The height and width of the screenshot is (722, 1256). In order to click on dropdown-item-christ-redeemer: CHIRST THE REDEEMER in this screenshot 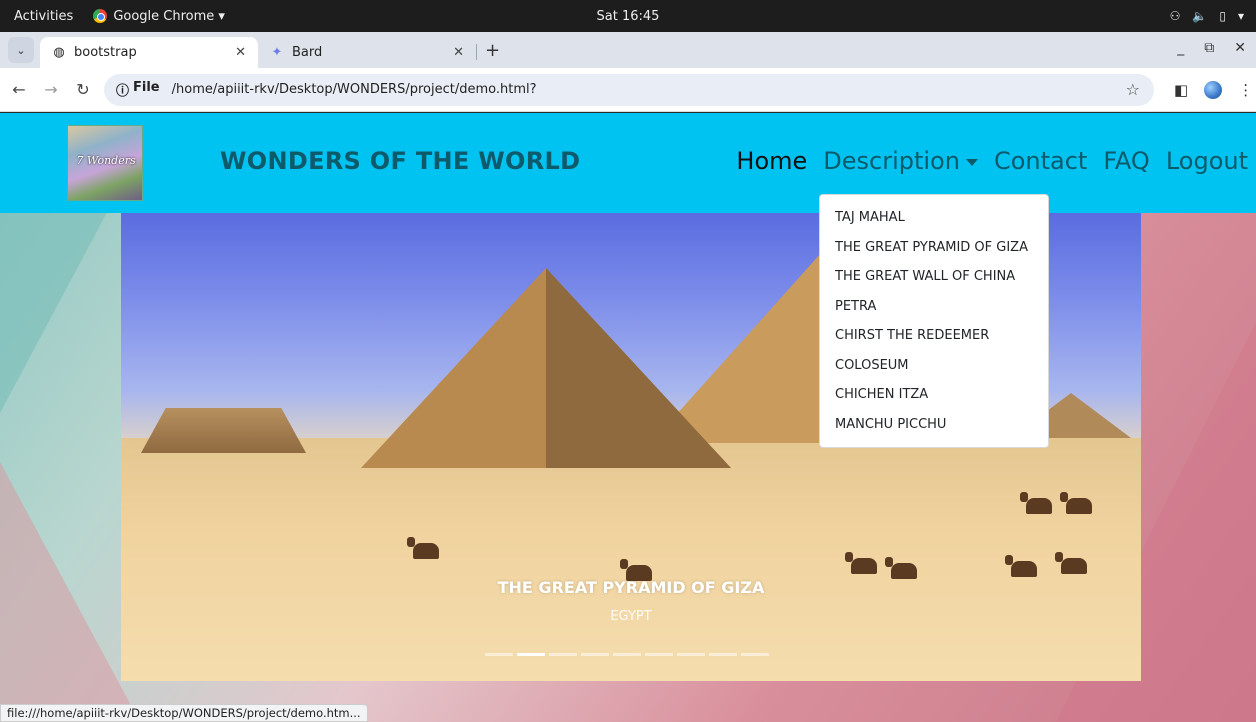, I will do `click(934, 336)`.